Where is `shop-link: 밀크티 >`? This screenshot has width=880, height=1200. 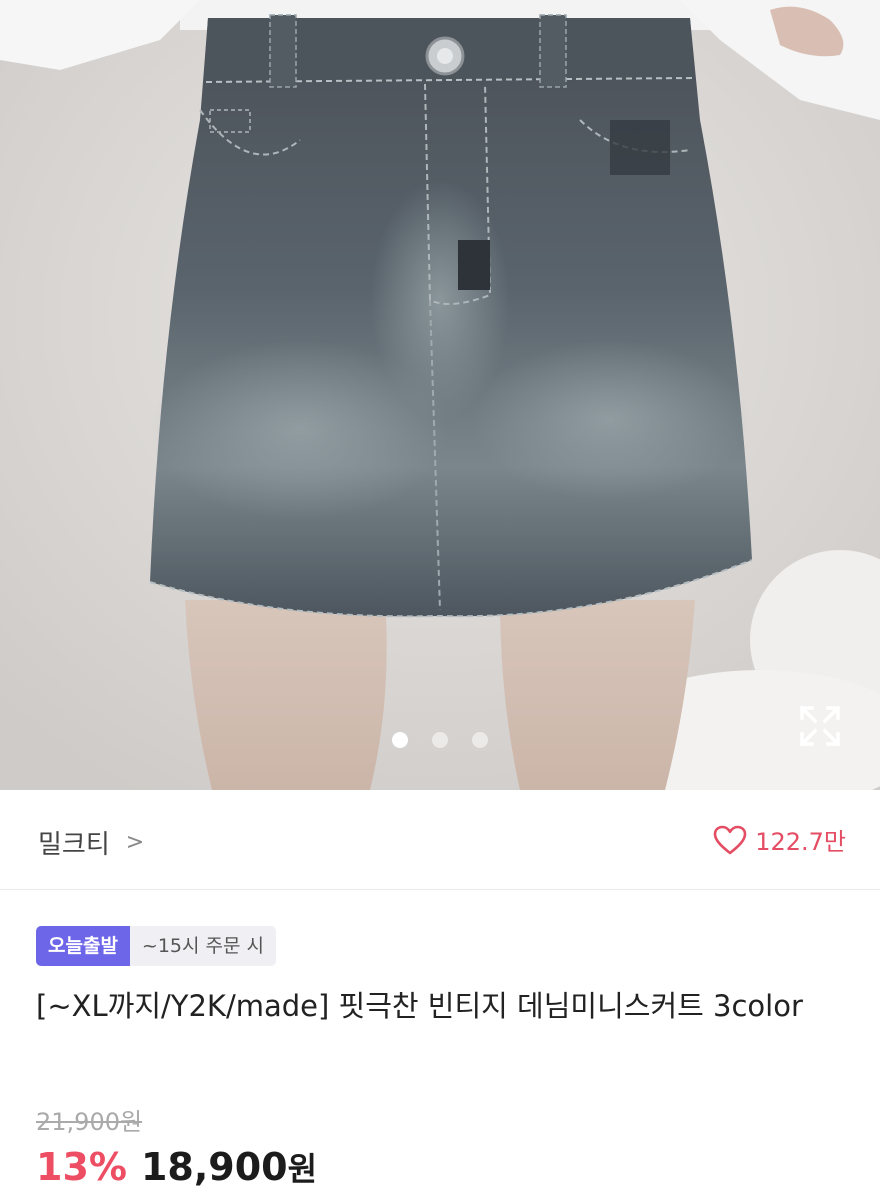 shop-link: 밀크티 > is located at coordinates (91, 842).